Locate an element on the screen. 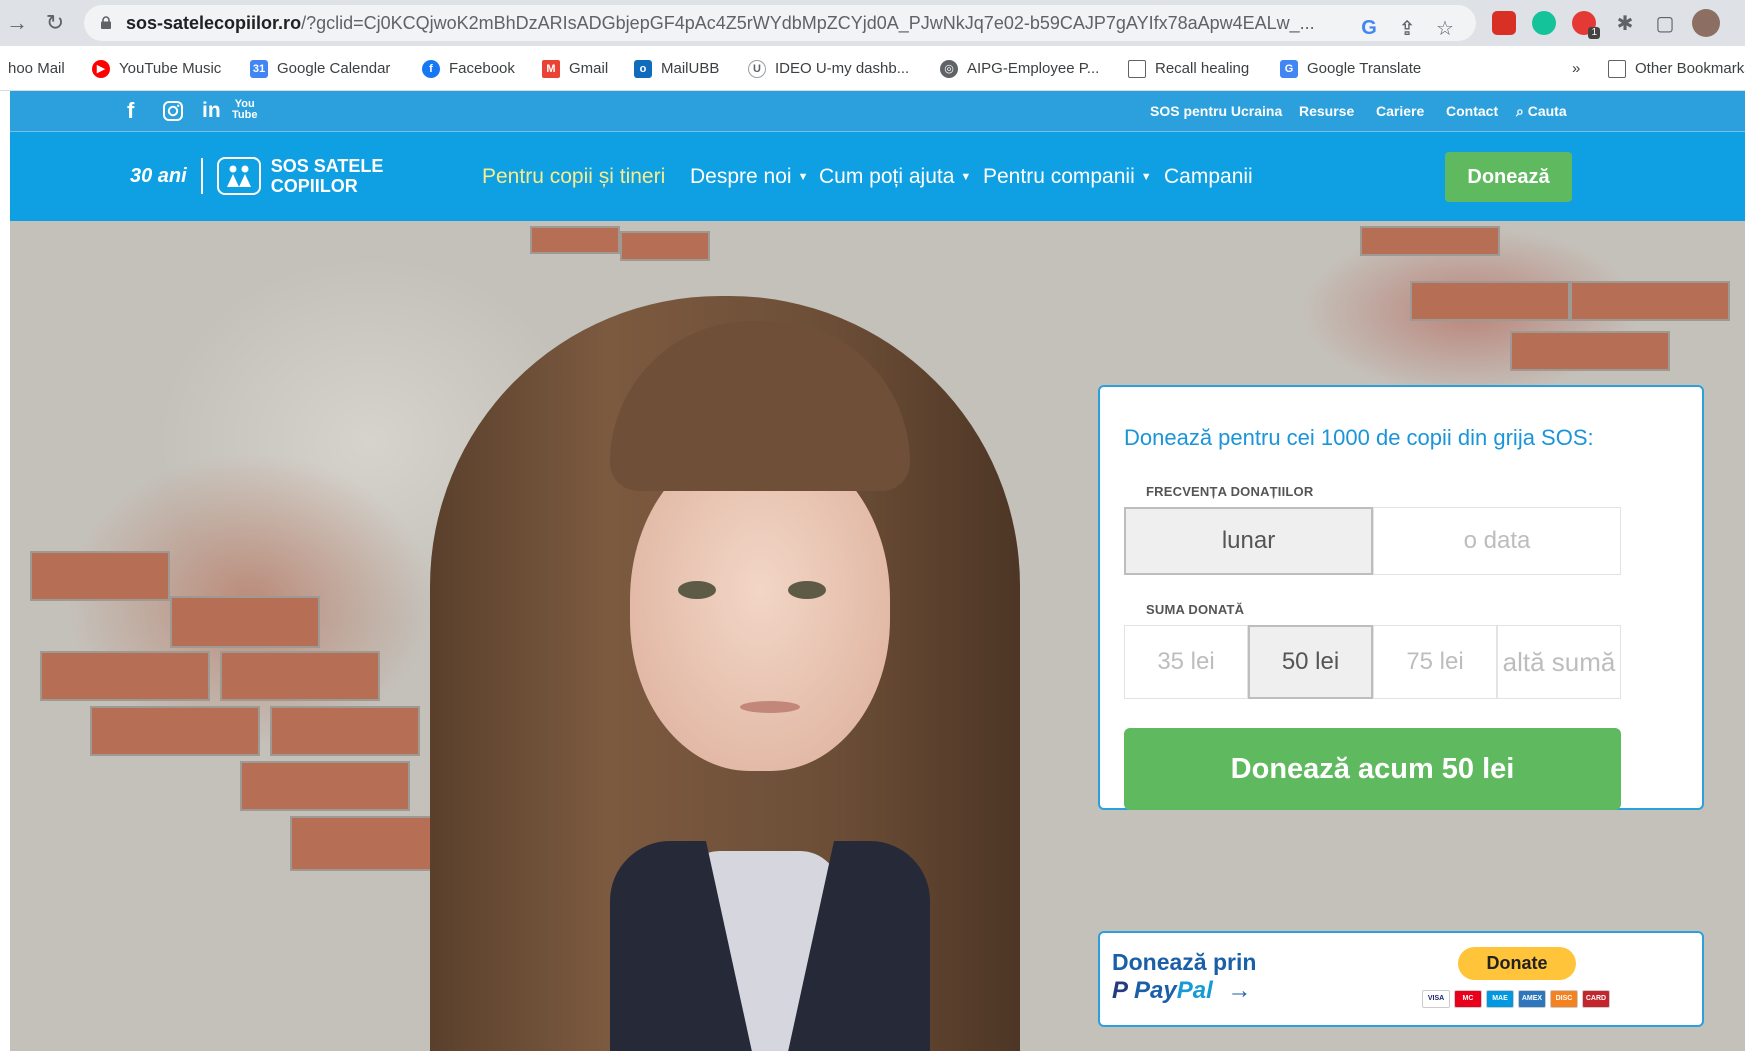 The width and height of the screenshot is (1745, 1051). amount-35-option: 35 lei is located at coordinates (1186, 662).